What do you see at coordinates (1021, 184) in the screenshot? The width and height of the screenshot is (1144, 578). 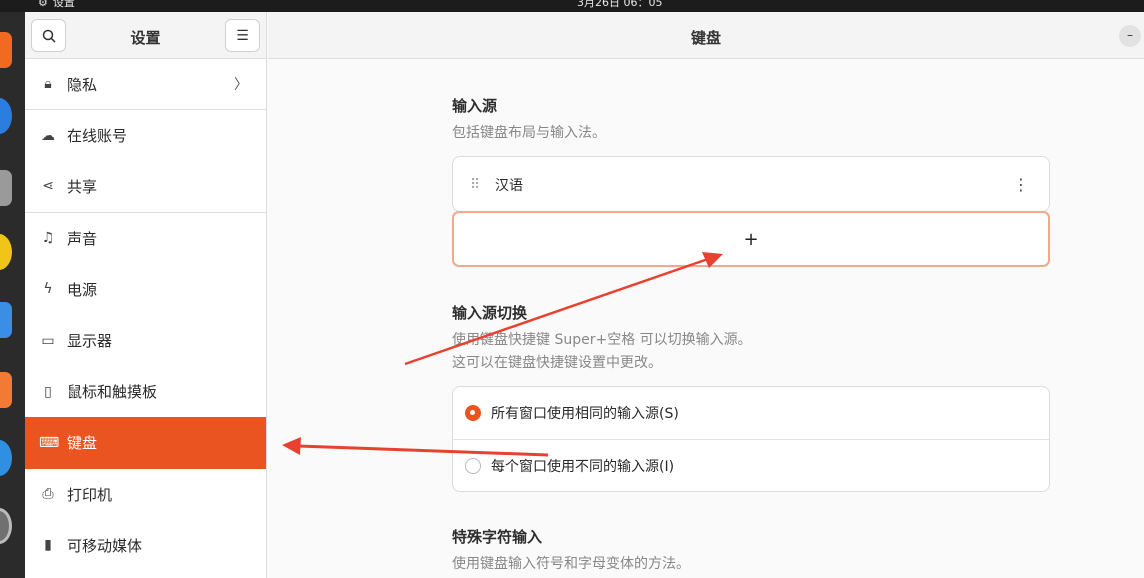 I see `more-options-icon: ⋮` at bounding box center [1021, 184].